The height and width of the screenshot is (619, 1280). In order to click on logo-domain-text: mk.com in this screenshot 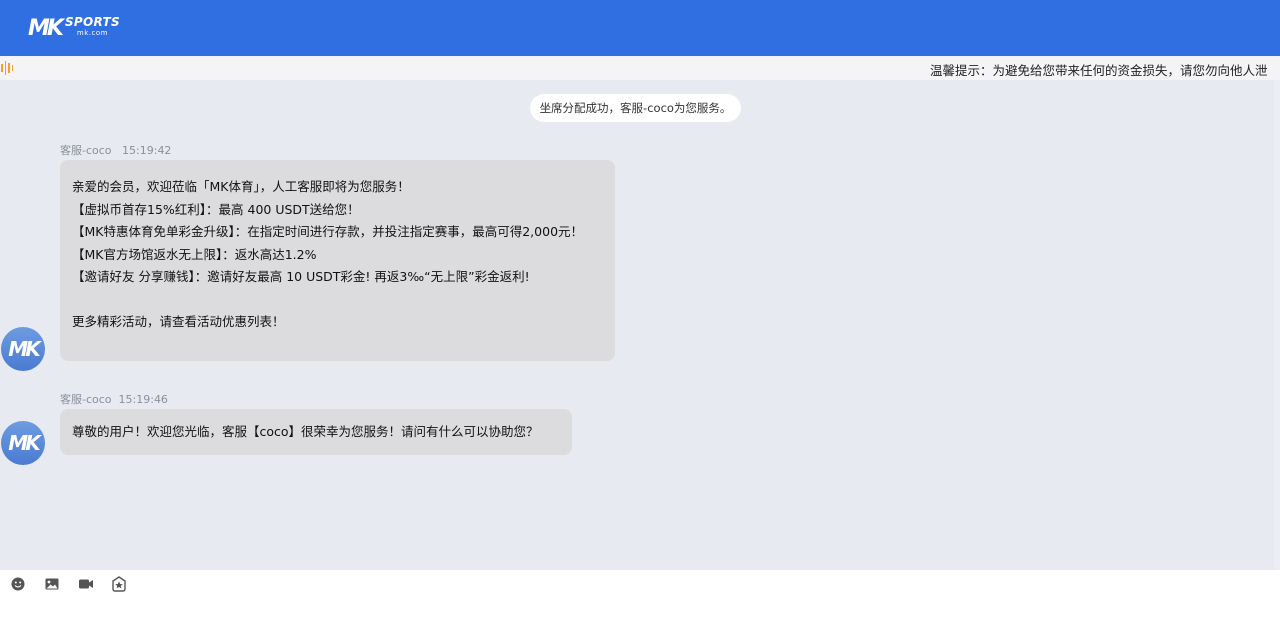, I will do `click(92, 33)`.